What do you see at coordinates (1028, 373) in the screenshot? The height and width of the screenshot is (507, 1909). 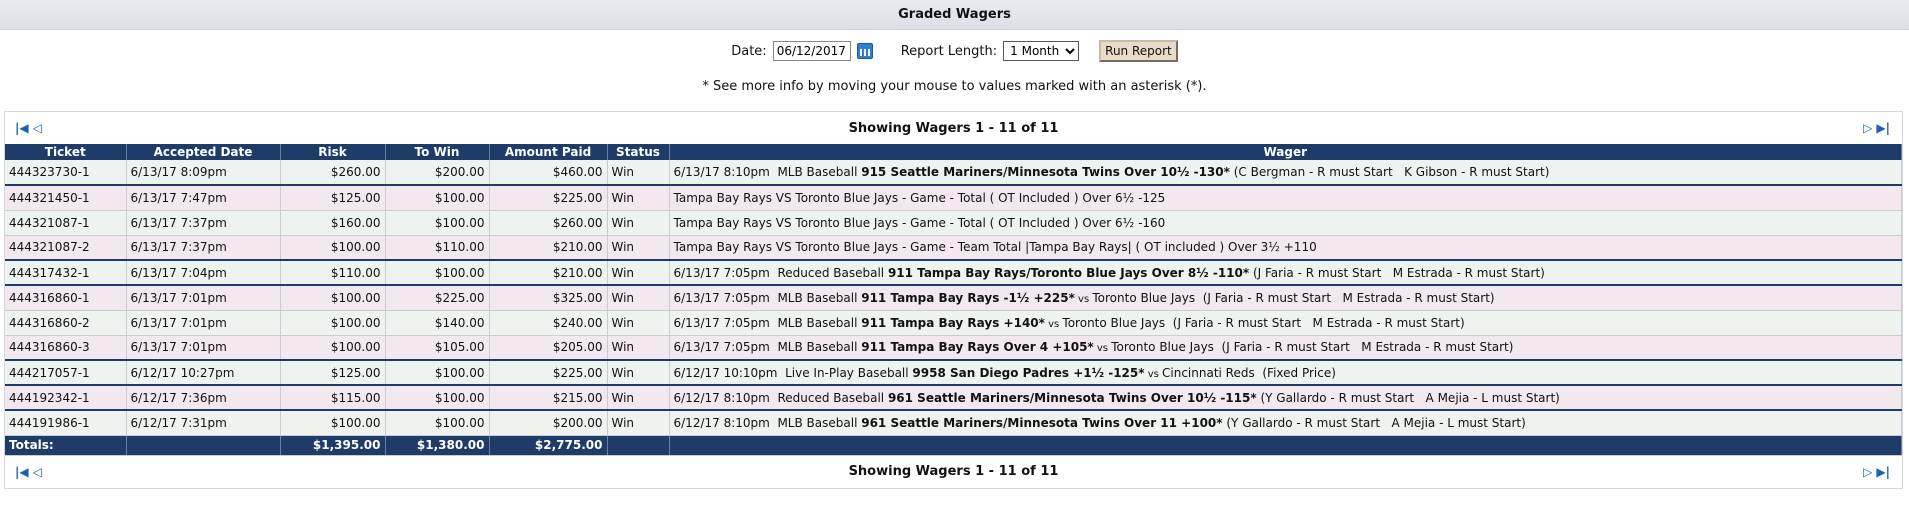 I see `wager-selection: 9958 San Diego Padres +1½ -125*` at bounding box center [1028, 373].